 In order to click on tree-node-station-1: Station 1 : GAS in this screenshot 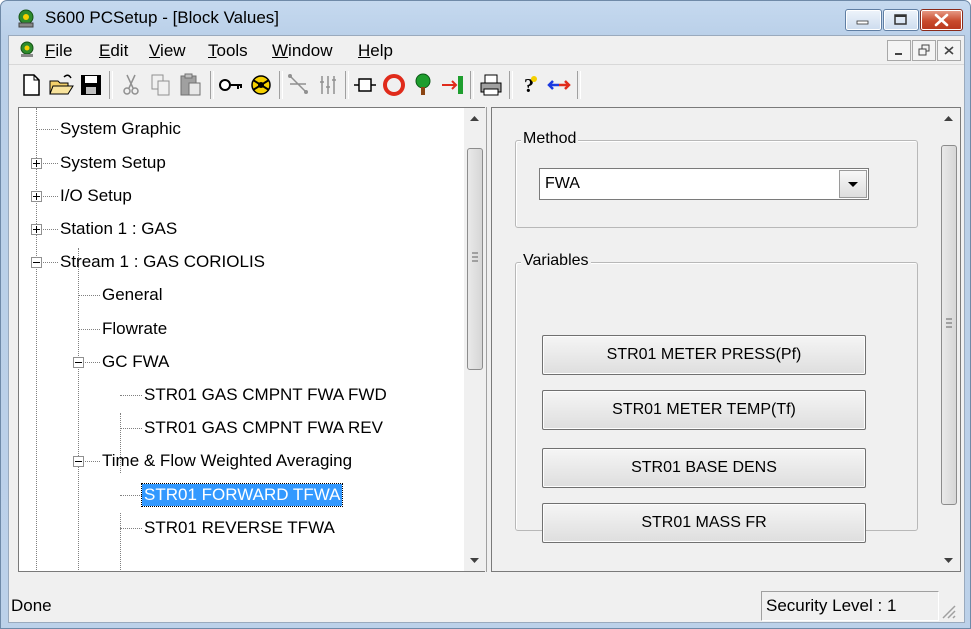, I will do `click(118, 229)`.